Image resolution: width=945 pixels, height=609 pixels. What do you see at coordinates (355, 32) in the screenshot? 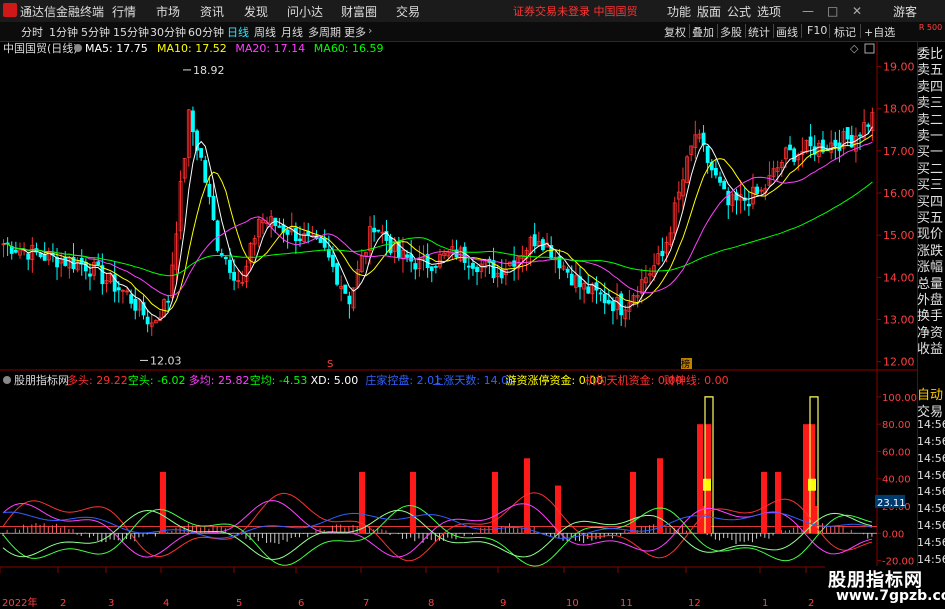
I see `tab-more: 更多` at bounding box center [355, 32].